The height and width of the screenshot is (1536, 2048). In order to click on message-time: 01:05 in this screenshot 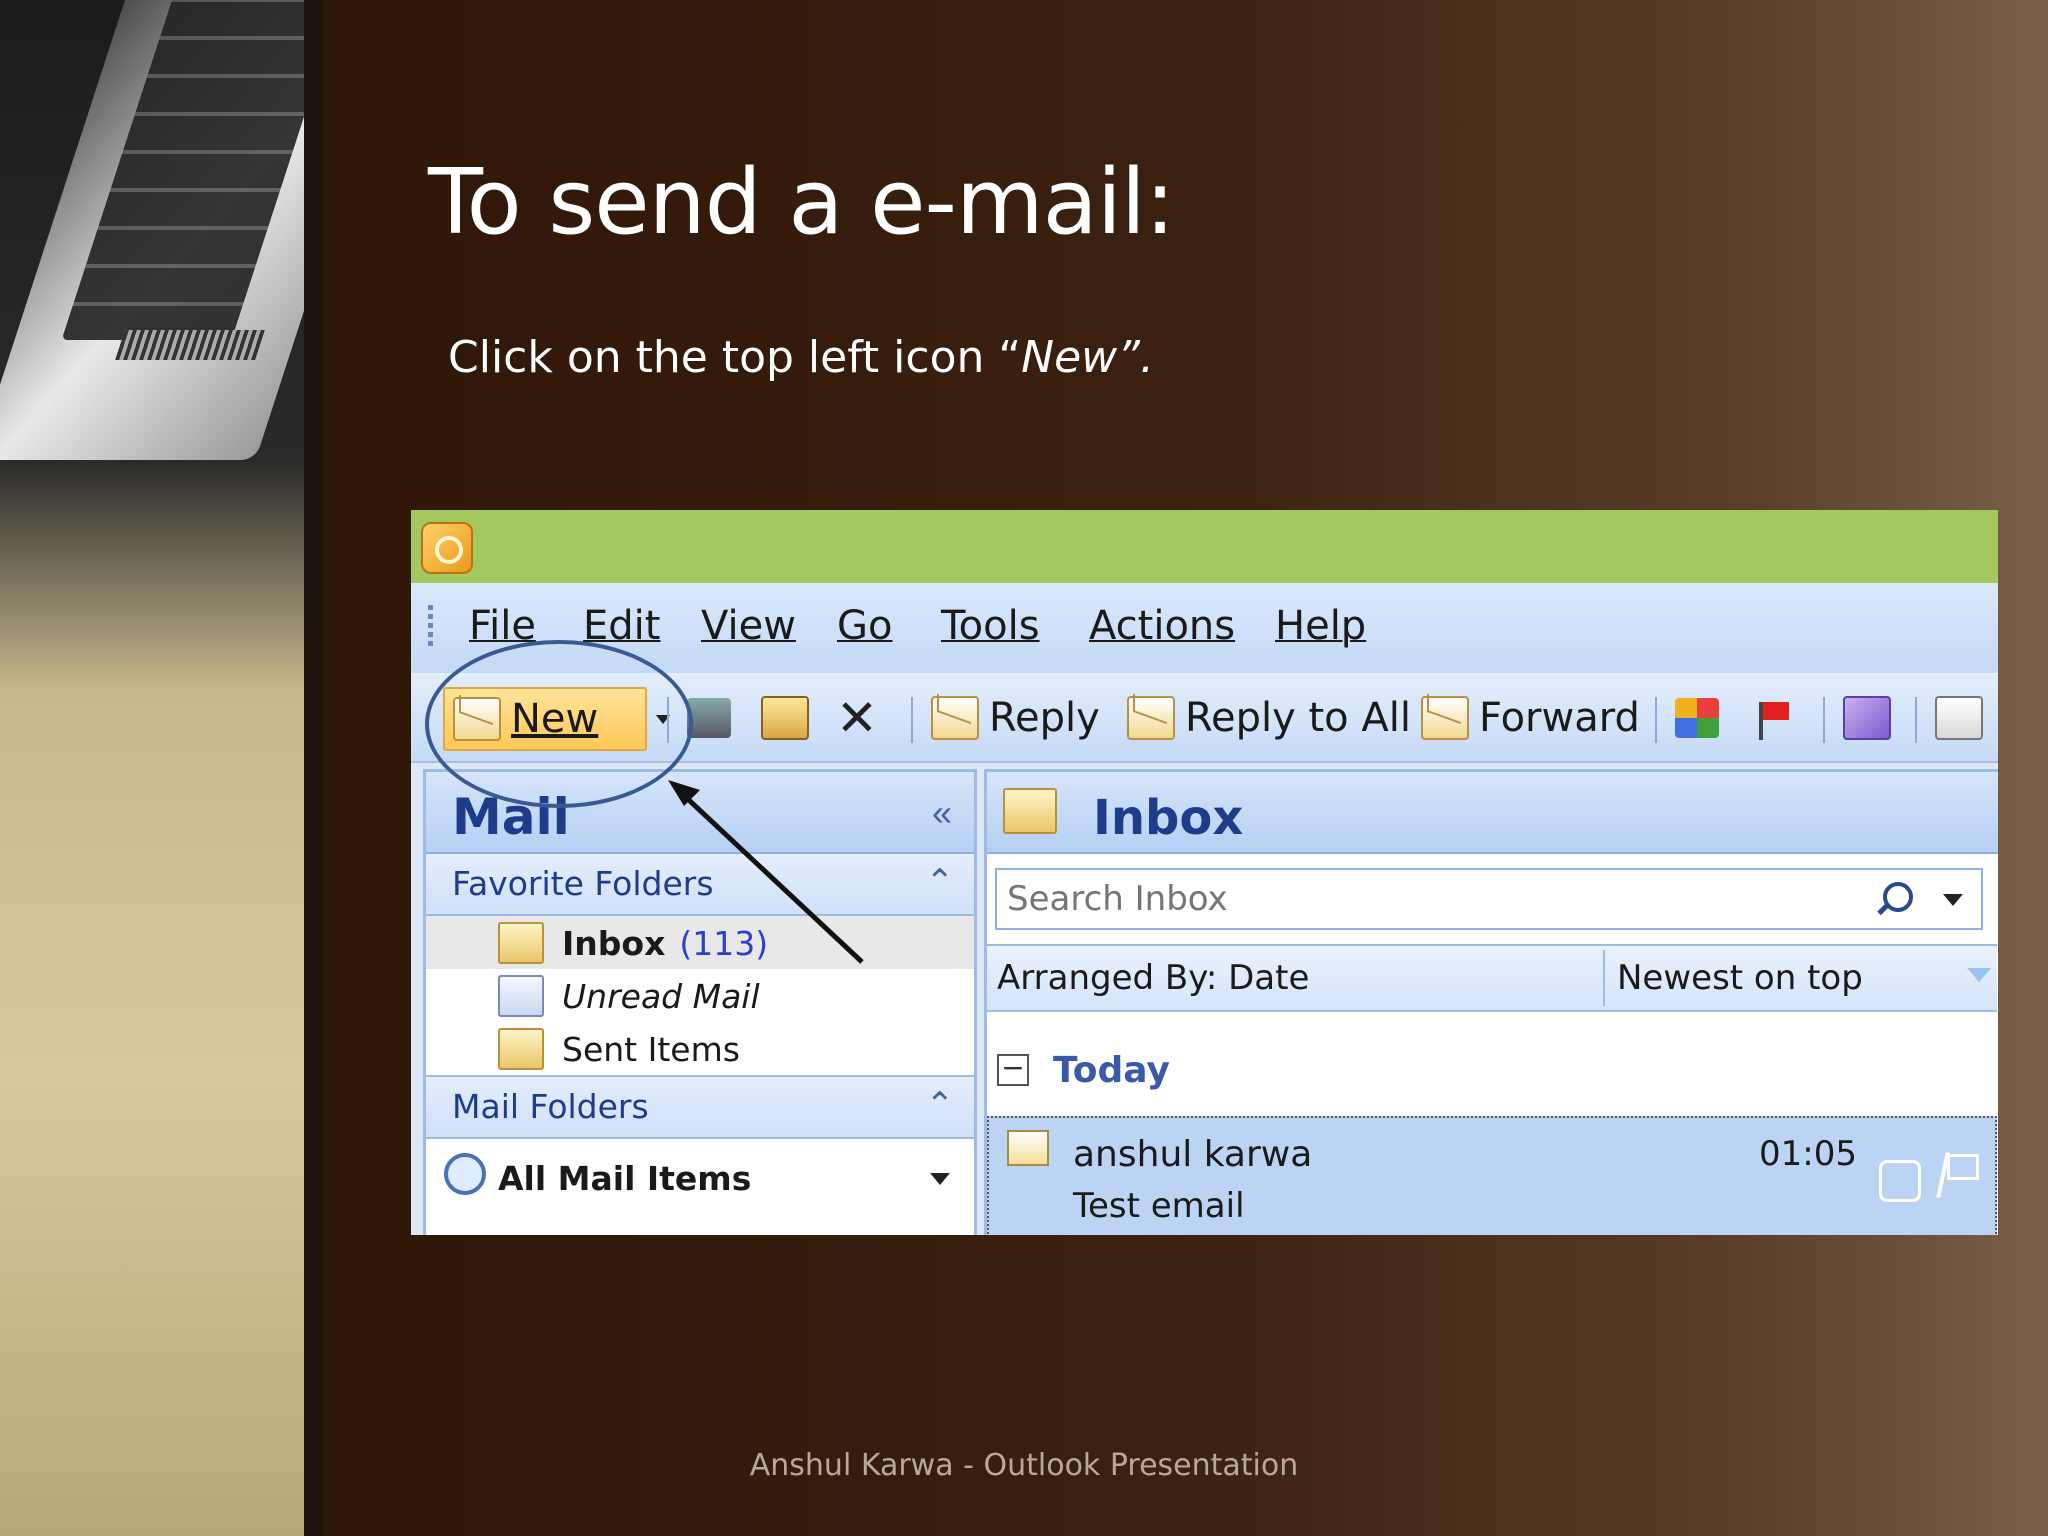, I will do `click(1808, 1154)`.